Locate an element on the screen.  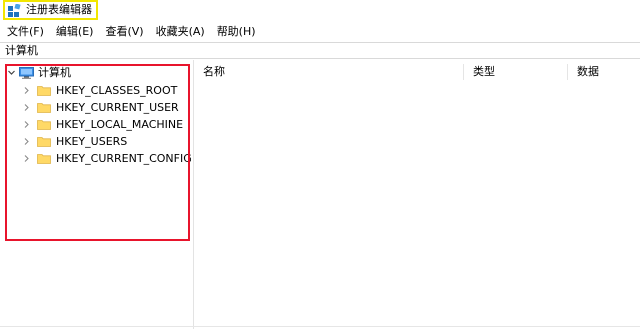
tree-label-hkey-local-machine: HKEY_LOCAL_MACHINE is located at coordinates (120, 124).